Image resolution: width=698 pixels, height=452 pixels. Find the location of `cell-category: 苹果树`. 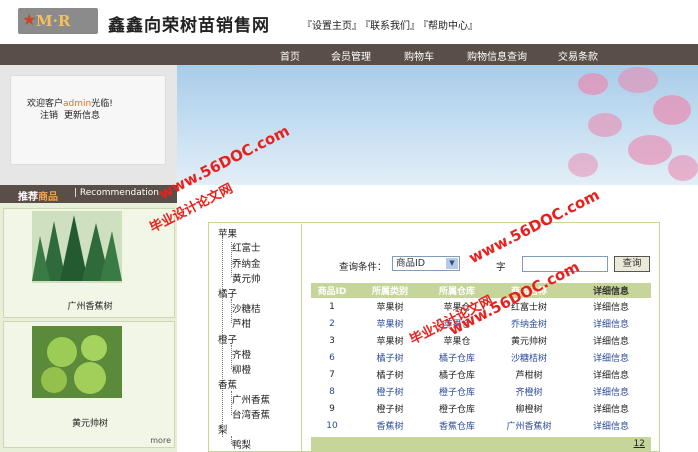

cell-category: 苹果树 is located at coordinates (390, 308).